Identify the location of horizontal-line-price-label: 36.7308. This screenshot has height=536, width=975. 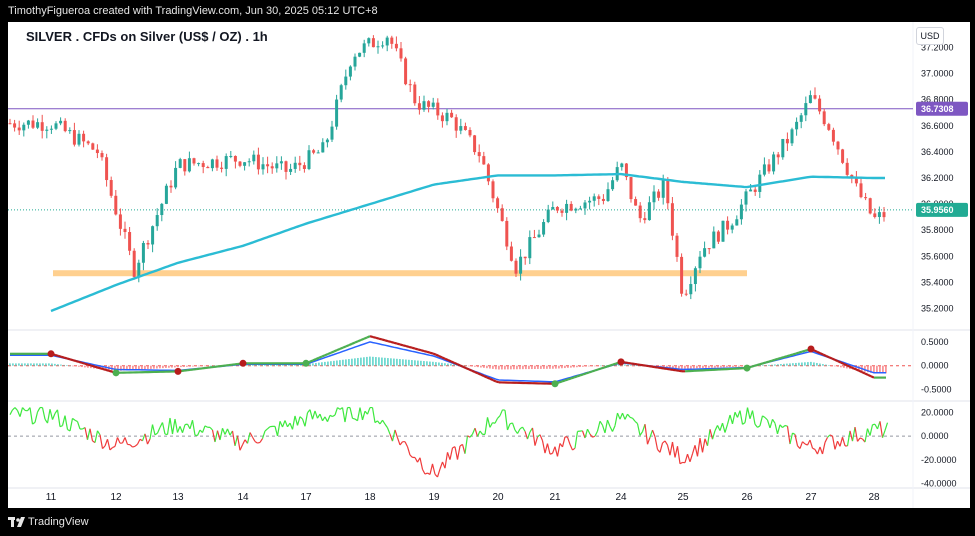
(937, 109).